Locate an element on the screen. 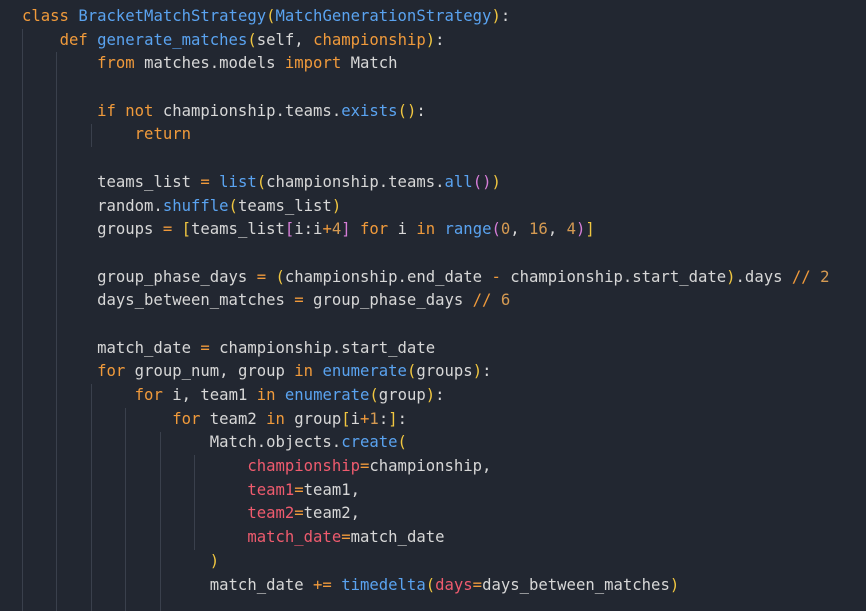  code-token: 0 is located at coordinates (505, 229).